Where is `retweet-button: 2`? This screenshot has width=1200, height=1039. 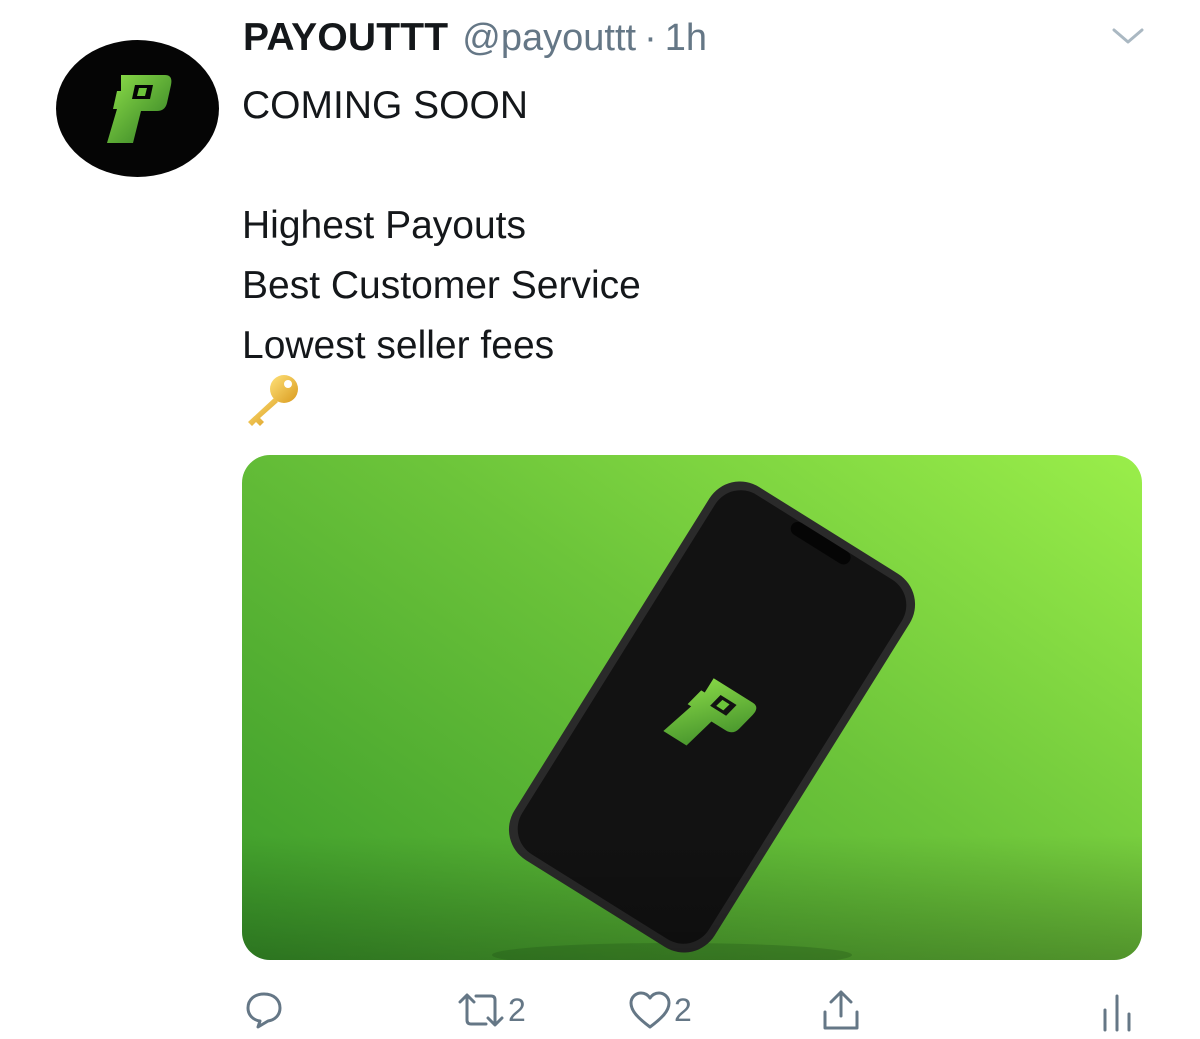
retweet-button: 2 is located at coordinates (491, 1010).